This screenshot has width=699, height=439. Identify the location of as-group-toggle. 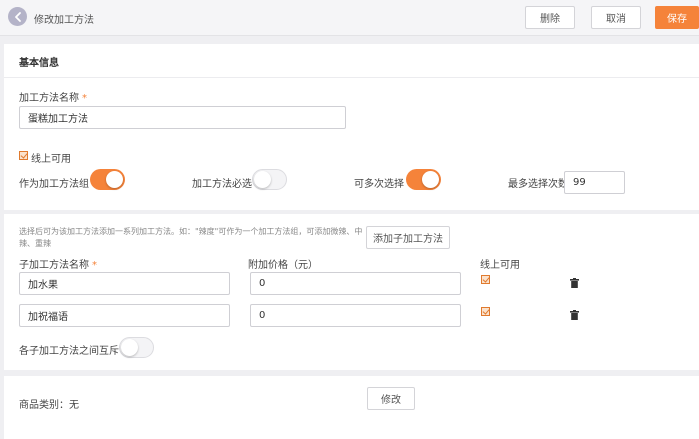
(107, 179).